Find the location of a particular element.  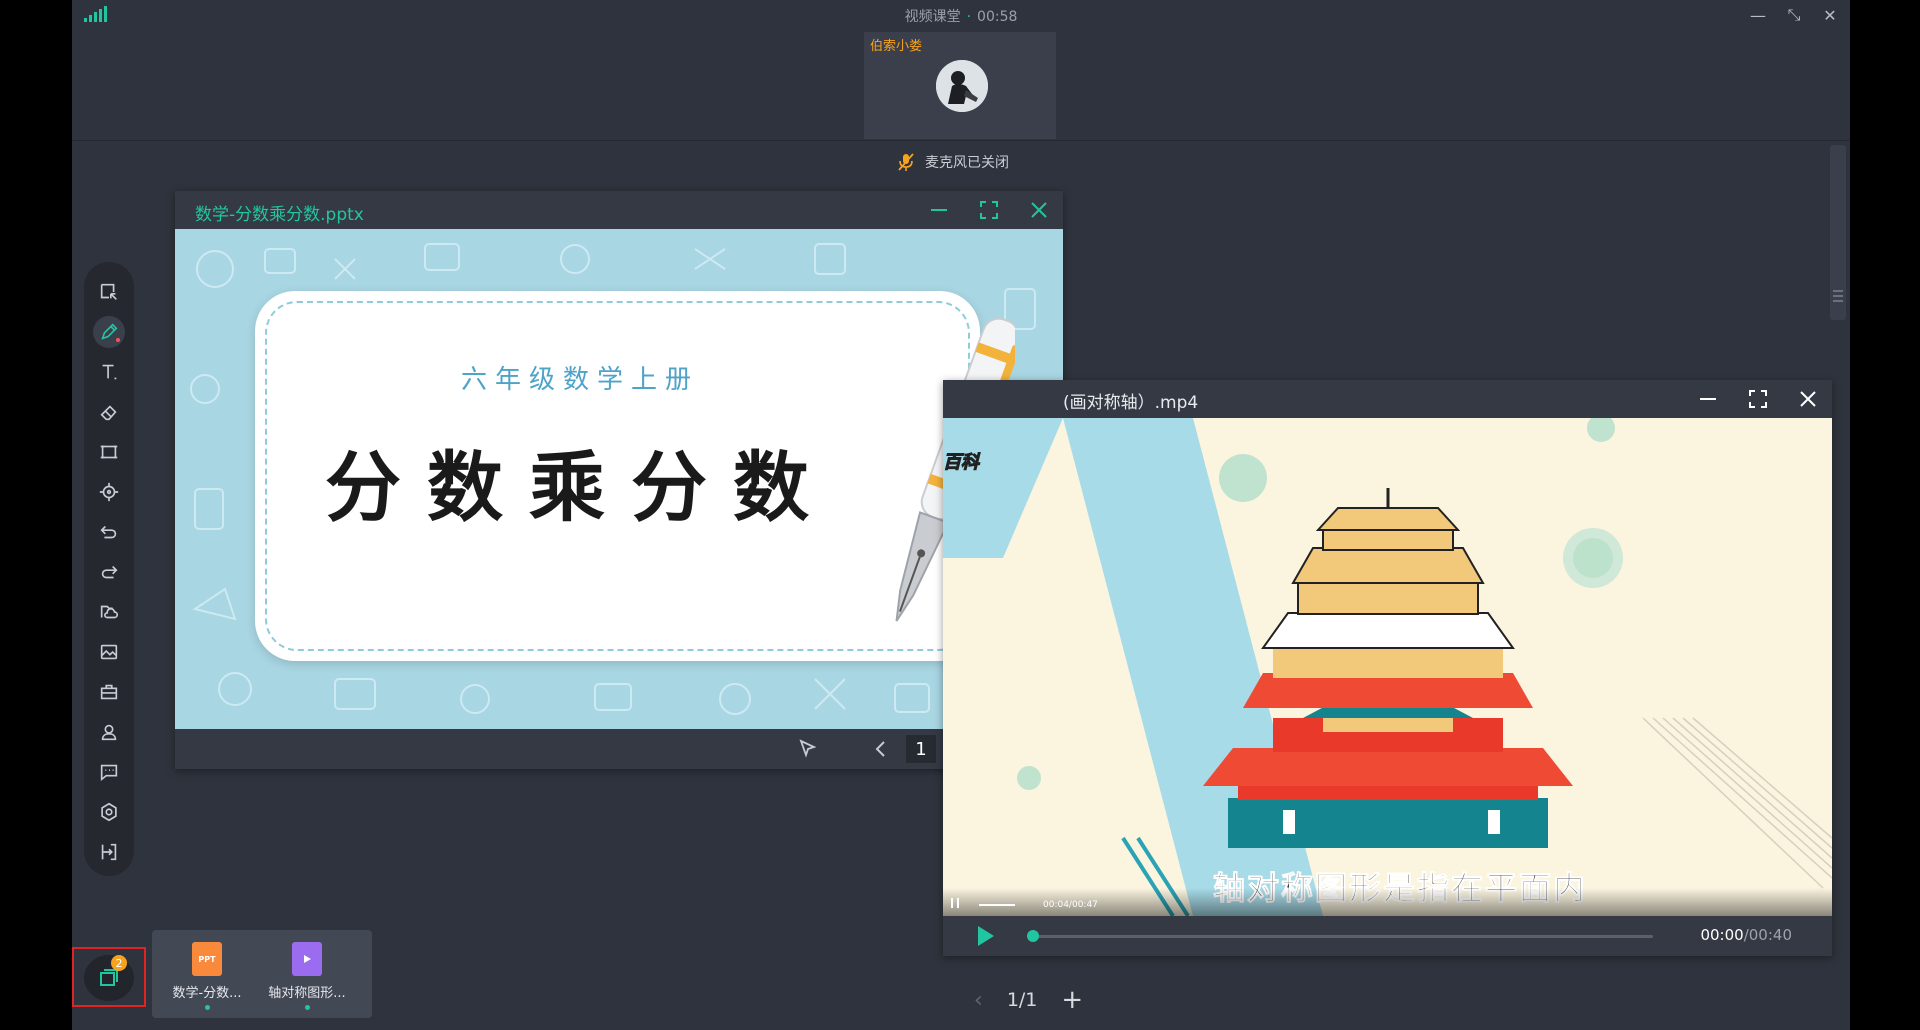

scroll-grip-icon is located at coordinates (1838, 291).